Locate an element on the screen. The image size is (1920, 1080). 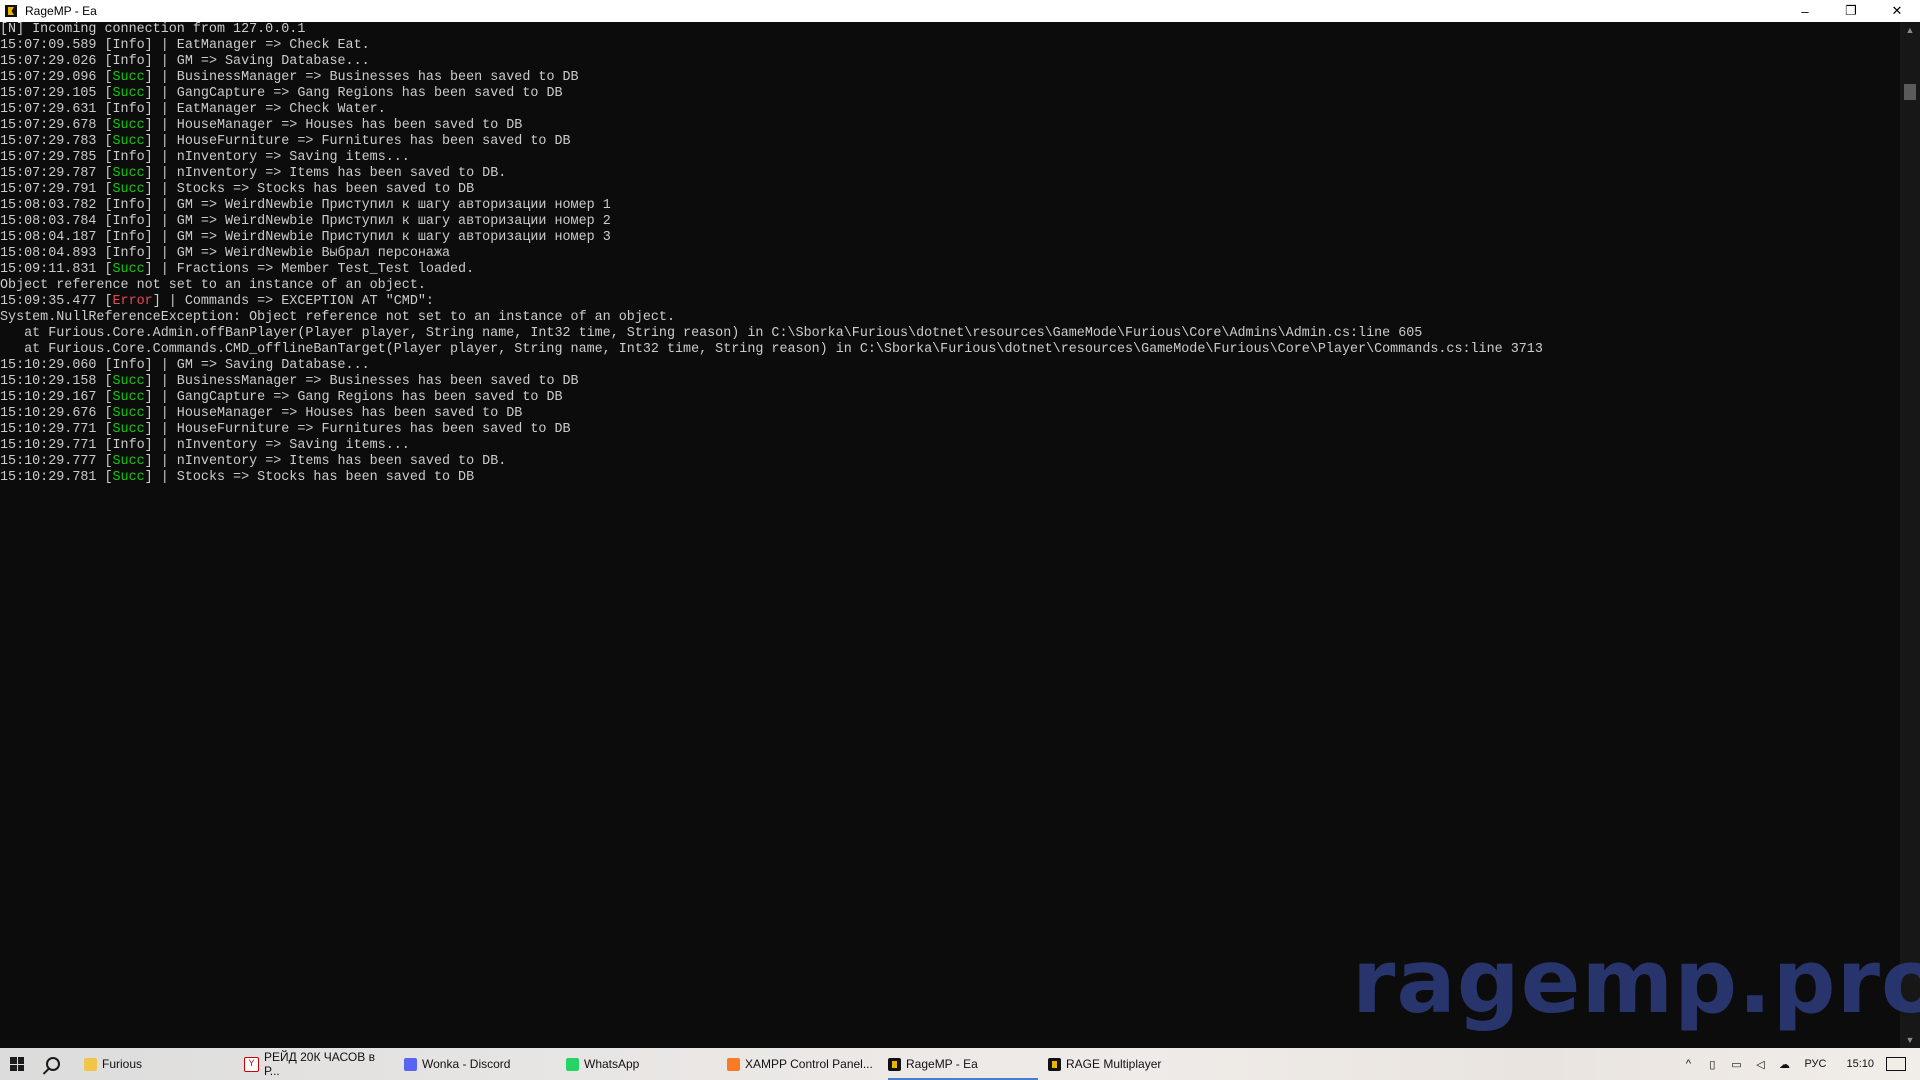
discord-icon is located at coordinates (410, 1064).